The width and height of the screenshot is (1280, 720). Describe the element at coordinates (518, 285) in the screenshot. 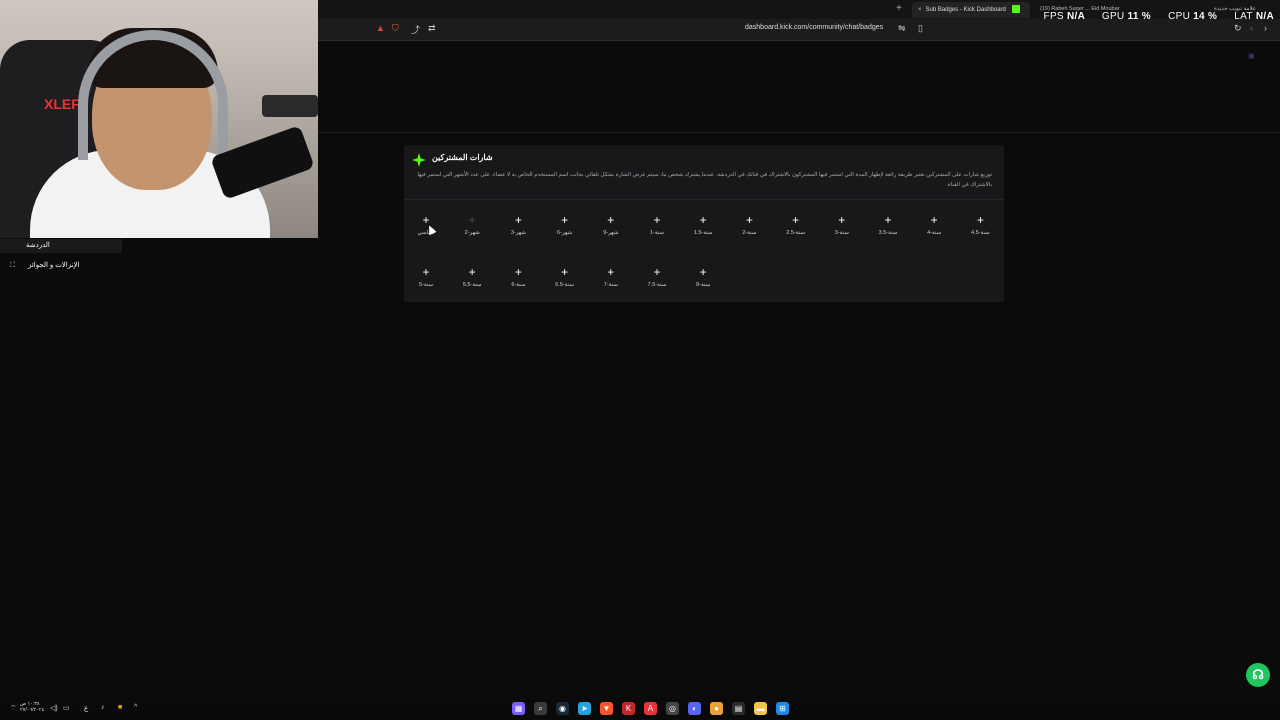

I see `badge-label: 6-سنة` at that location.